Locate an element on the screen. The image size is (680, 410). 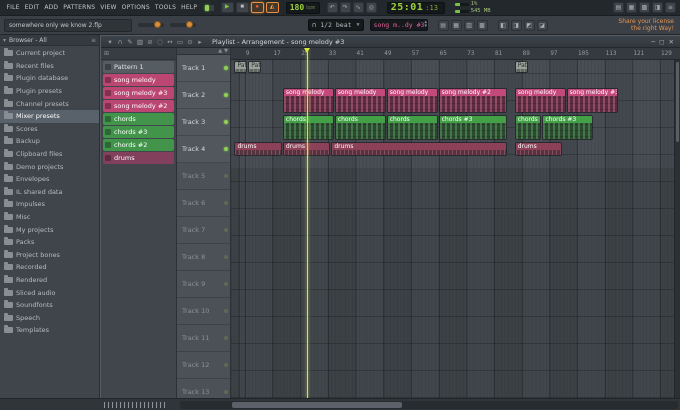
track-header: Track 11 is located at coordinates (203, 338).